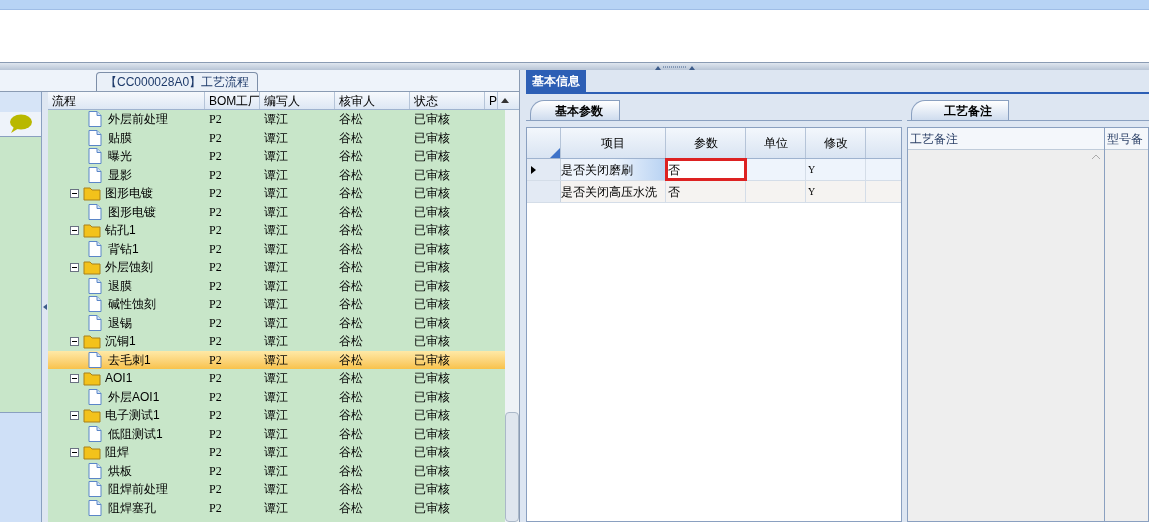 The image size is (1149, 522). I want to click on tree-row: 贴膜 P2 谭江 谷松 已审核, so click(276, 137).